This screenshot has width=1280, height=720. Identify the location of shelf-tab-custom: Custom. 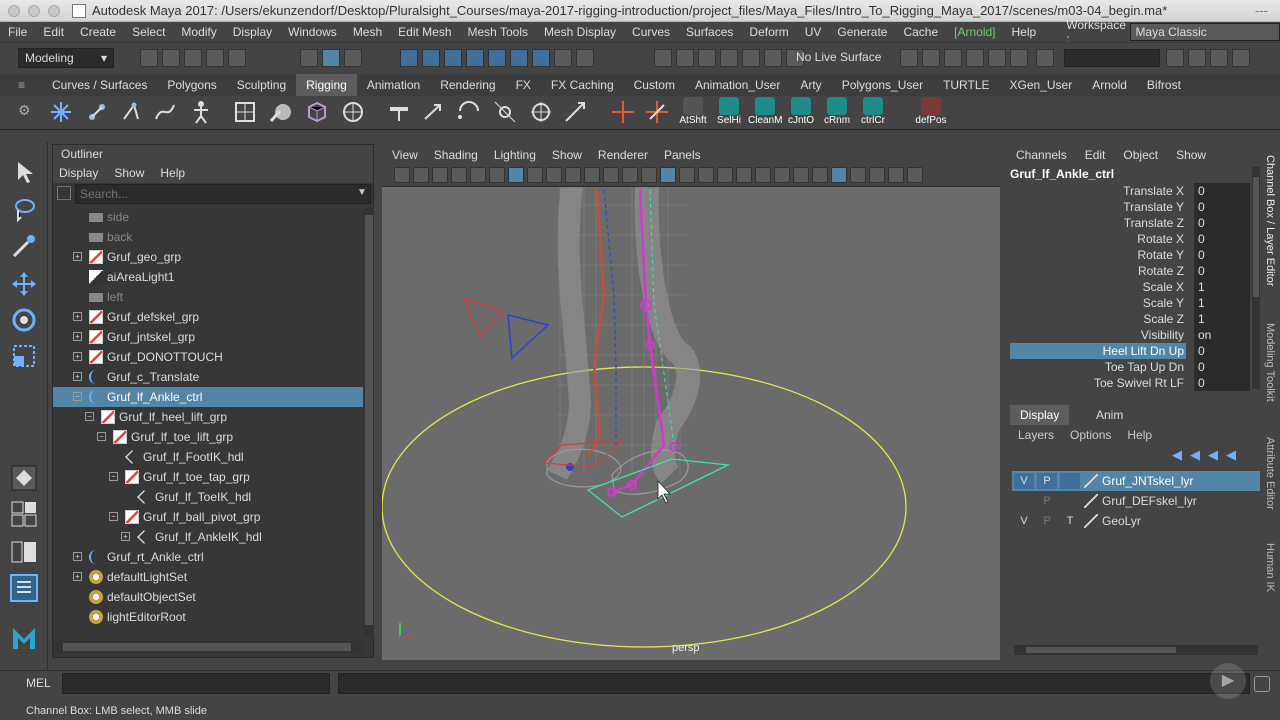
(654, 85).